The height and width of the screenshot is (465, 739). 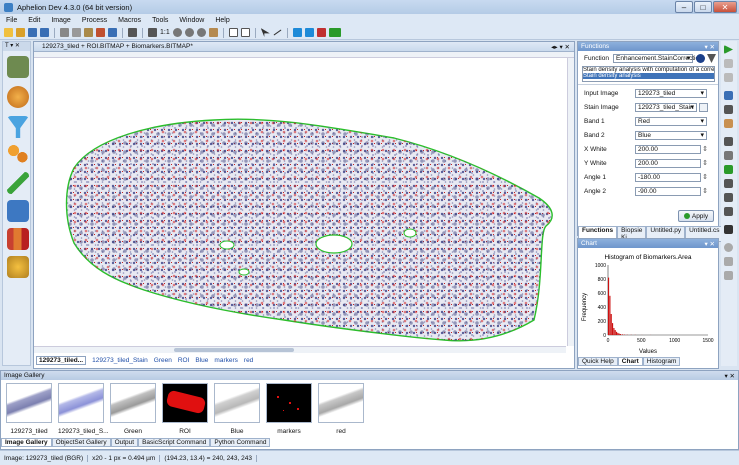 I want to click on gears-icon, so click(x=18, y=267).